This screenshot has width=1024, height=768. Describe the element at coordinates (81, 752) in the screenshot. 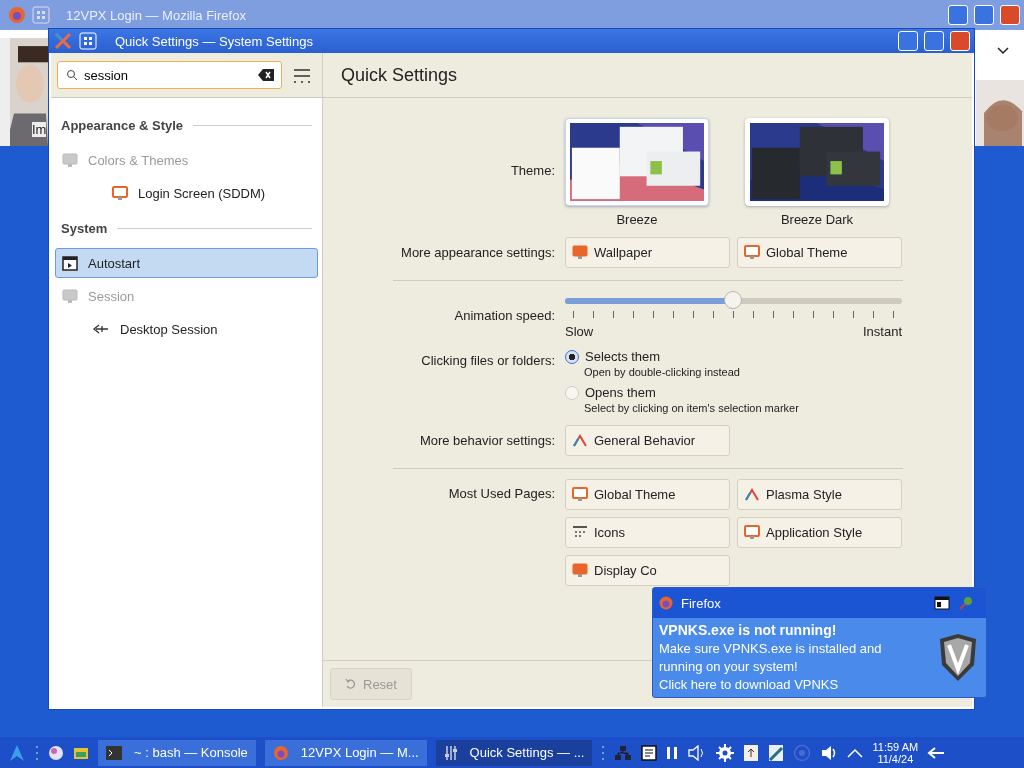

I see `folder-icon` at that location.